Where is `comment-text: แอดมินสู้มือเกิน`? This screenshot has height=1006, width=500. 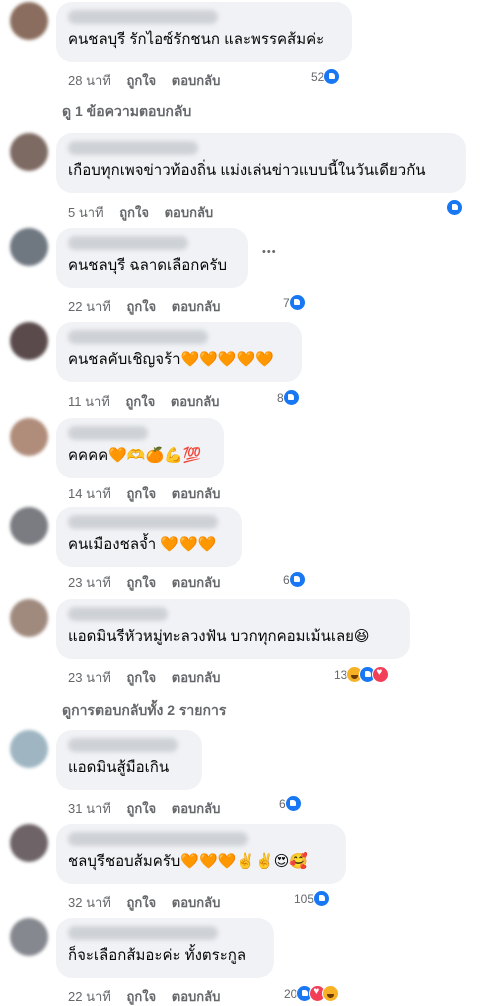
comment-text: แอดมินสู้มือเกิน is located at coordinates (119, 767).